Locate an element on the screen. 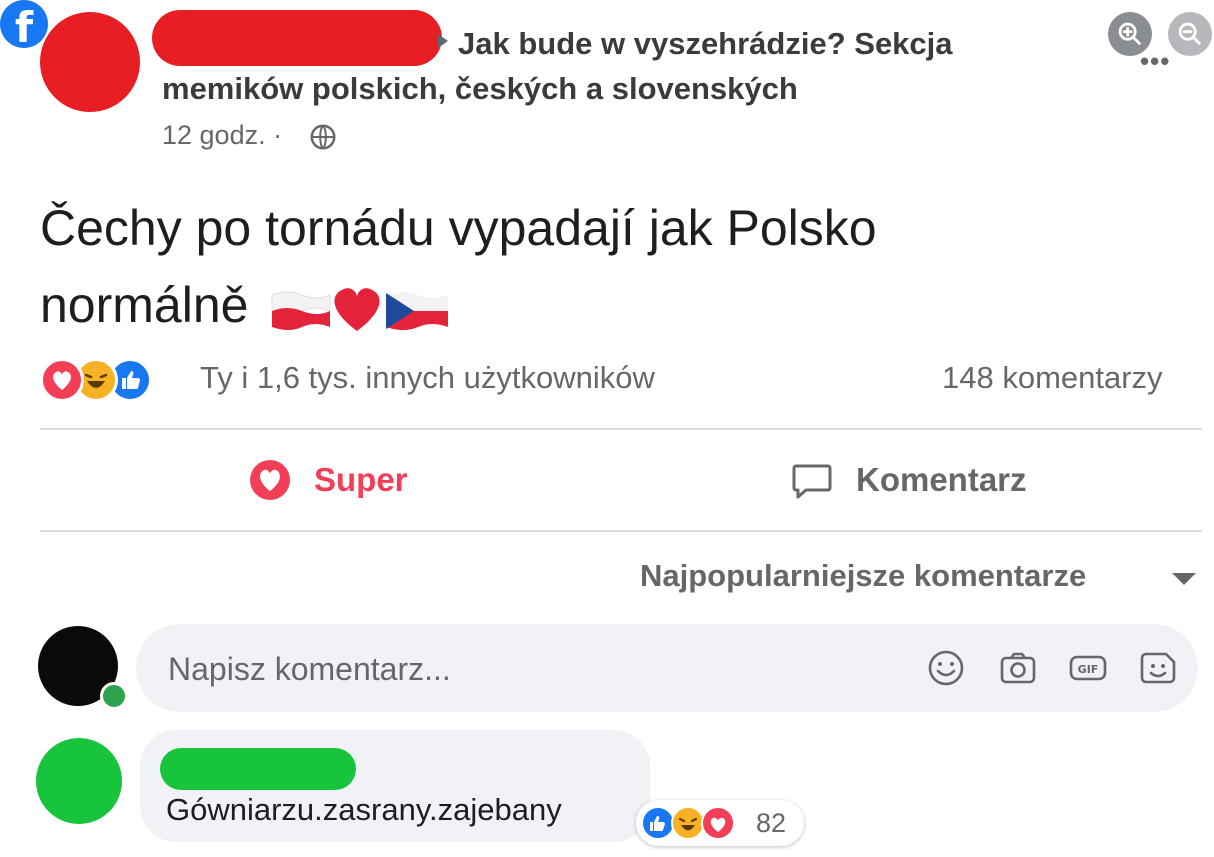 The height and width of the screenshot is (857, 1214). super-reaction-button: Super is located at coordinates (328, 480).